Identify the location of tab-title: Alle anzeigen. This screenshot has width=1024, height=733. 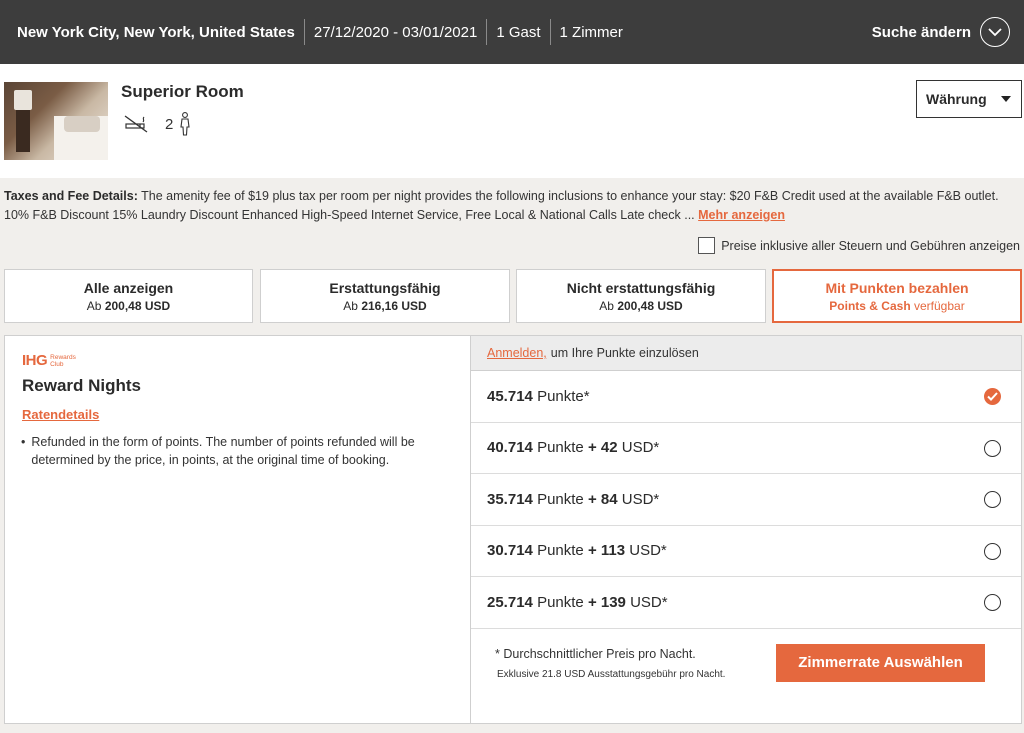
(128, 288).